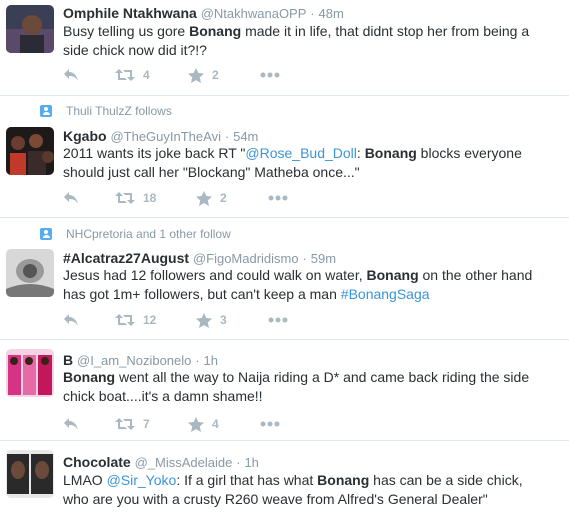 The image size is (569, 513). Describe the element at coordinates (150, 198) in the screenshot. I see `retweet-count: 18` at that location.